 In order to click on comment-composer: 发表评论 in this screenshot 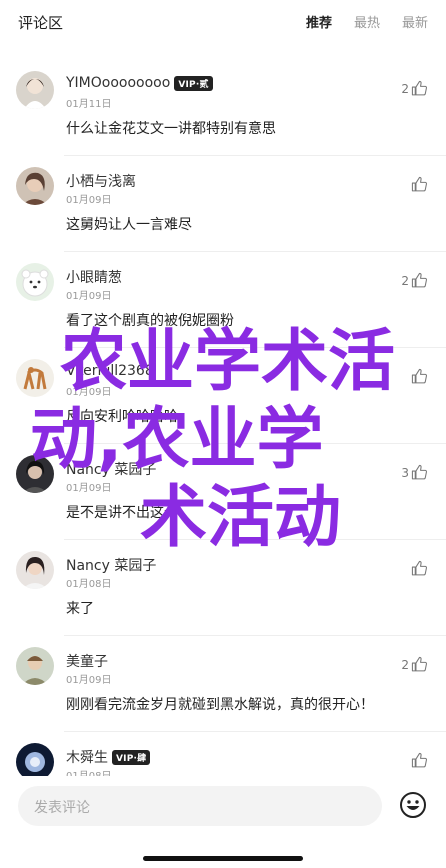, I will do `click(223, 822)`.